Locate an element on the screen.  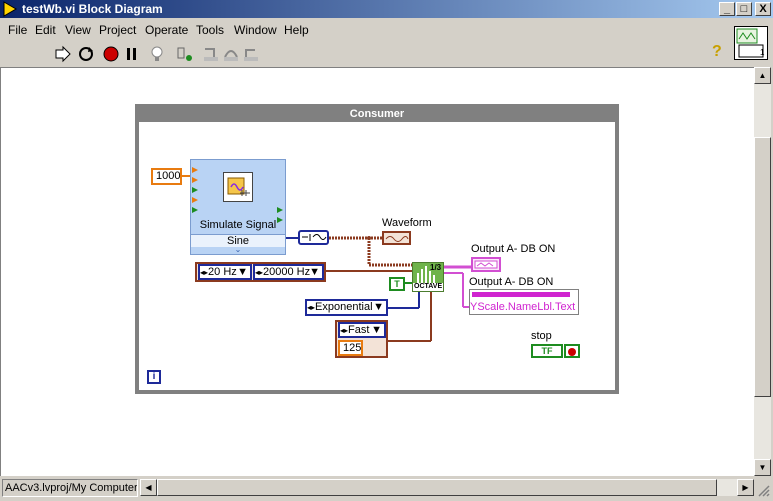
menu-window: Window is located at coordinates (255, 30).